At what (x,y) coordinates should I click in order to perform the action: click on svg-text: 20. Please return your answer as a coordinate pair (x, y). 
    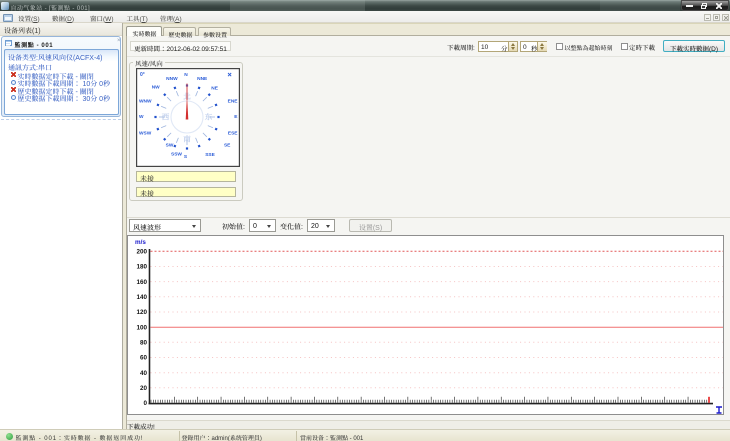
    Looking at the image, I should click on (144, 388).